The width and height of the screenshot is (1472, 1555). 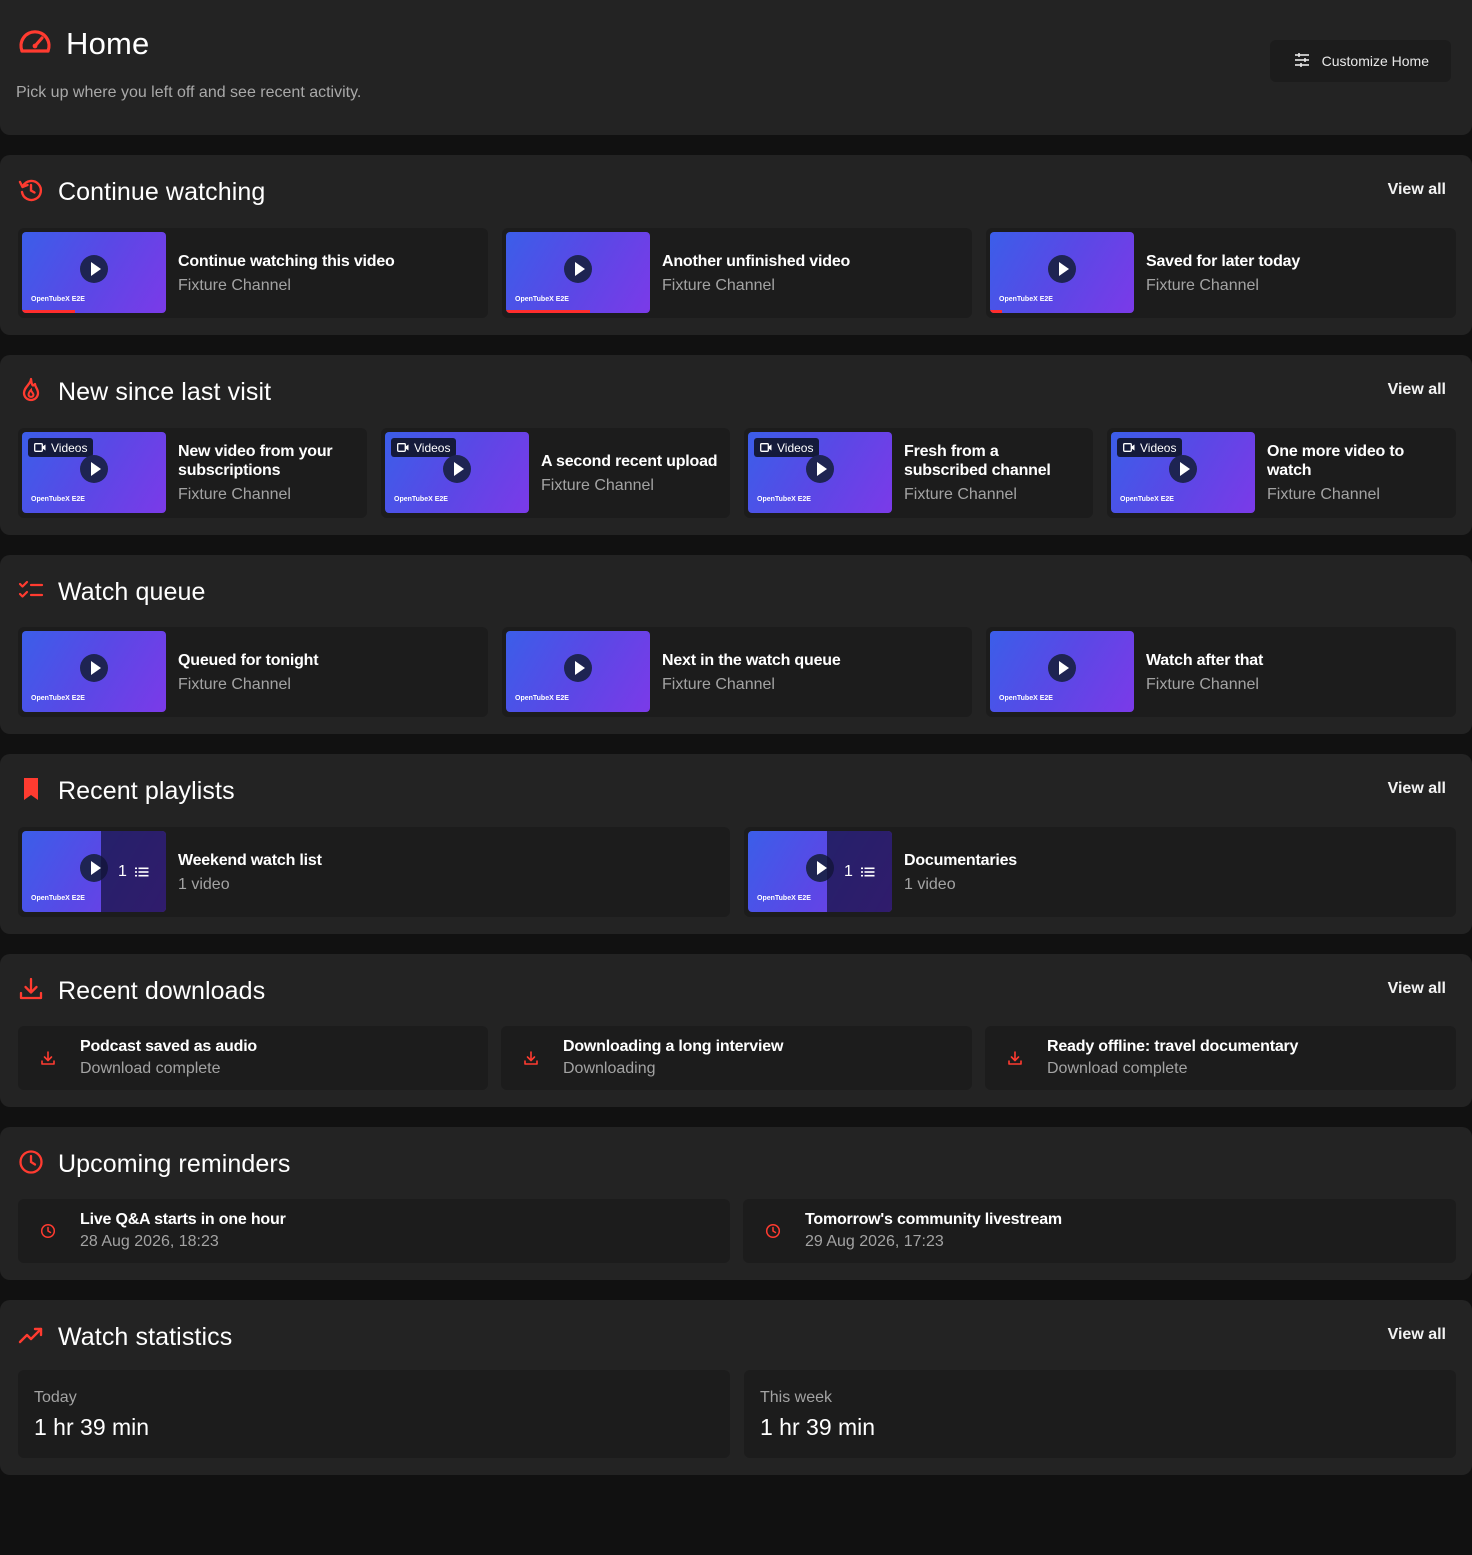 What do you see at coordinates (1223, 261) in the screenshot?
I see `video-title: Saved for later today` at bounding box center [1223, 261].